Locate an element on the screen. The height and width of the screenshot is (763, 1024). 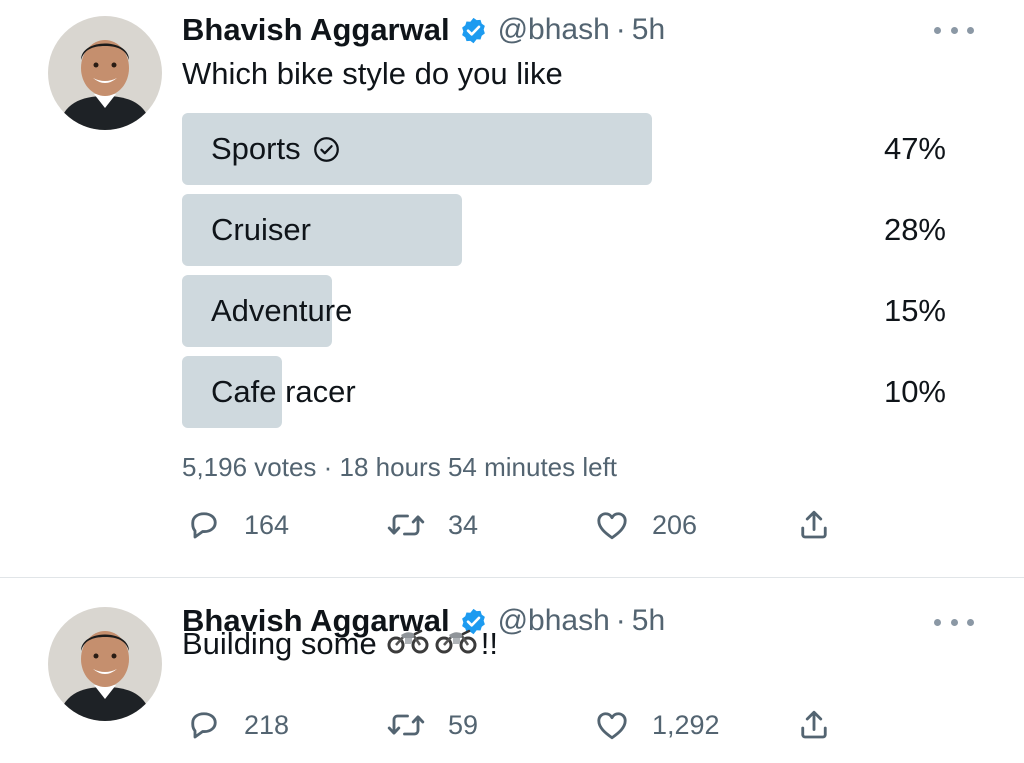
poll-option-text: Sports is located at coordinates (256, 148).